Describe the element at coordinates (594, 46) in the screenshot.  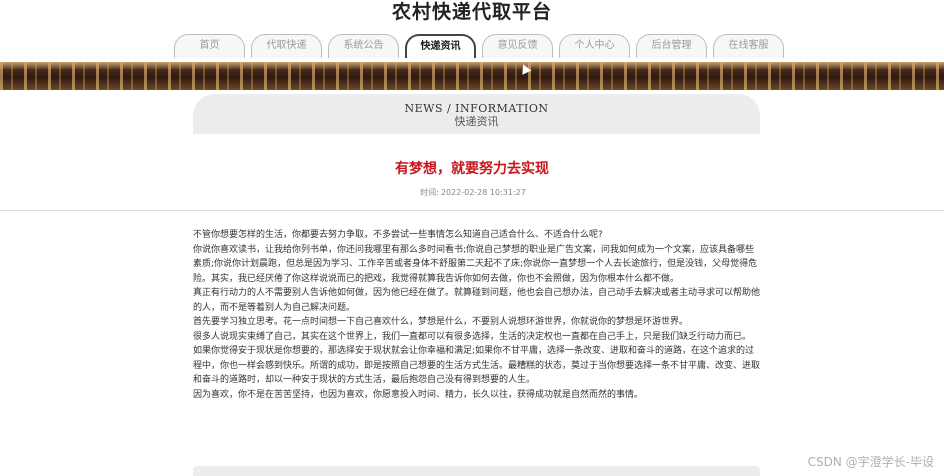
I see `nav-tab-profile: 个人中心` at that location.